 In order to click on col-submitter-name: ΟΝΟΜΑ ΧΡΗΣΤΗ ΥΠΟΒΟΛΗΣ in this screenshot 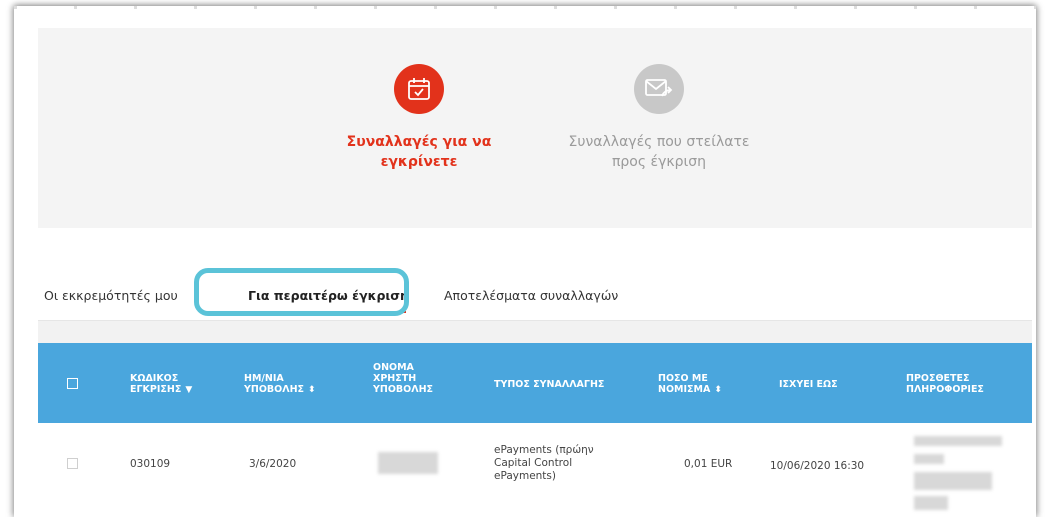, I will do `click(403, 378)`.